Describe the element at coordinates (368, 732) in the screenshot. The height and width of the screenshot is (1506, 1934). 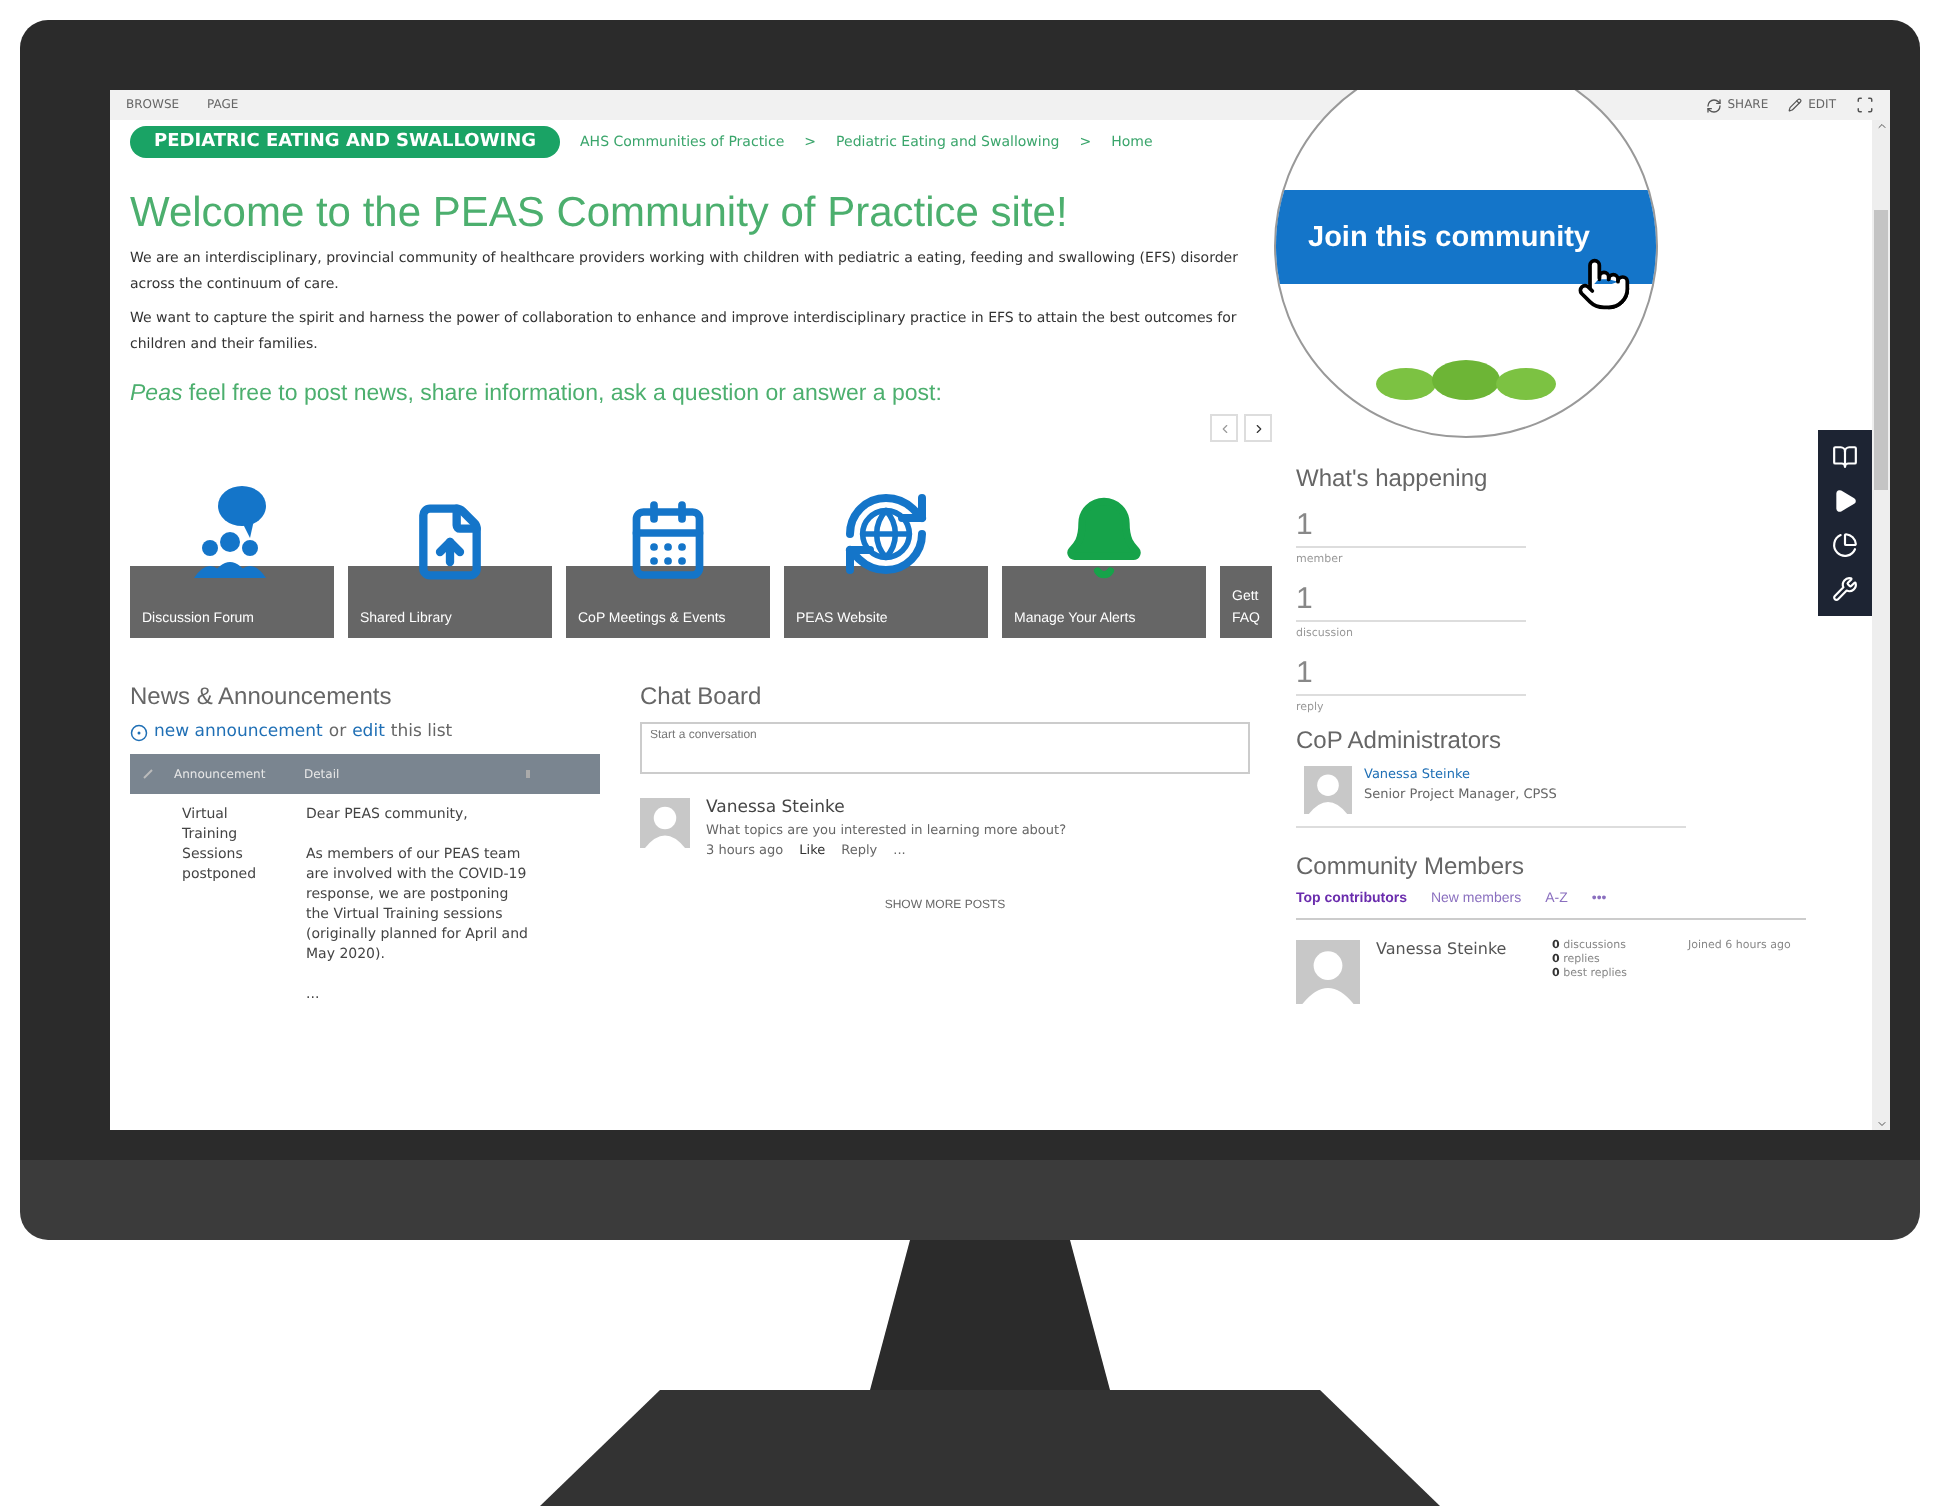
I see `edit-list-link: edit` at that location.